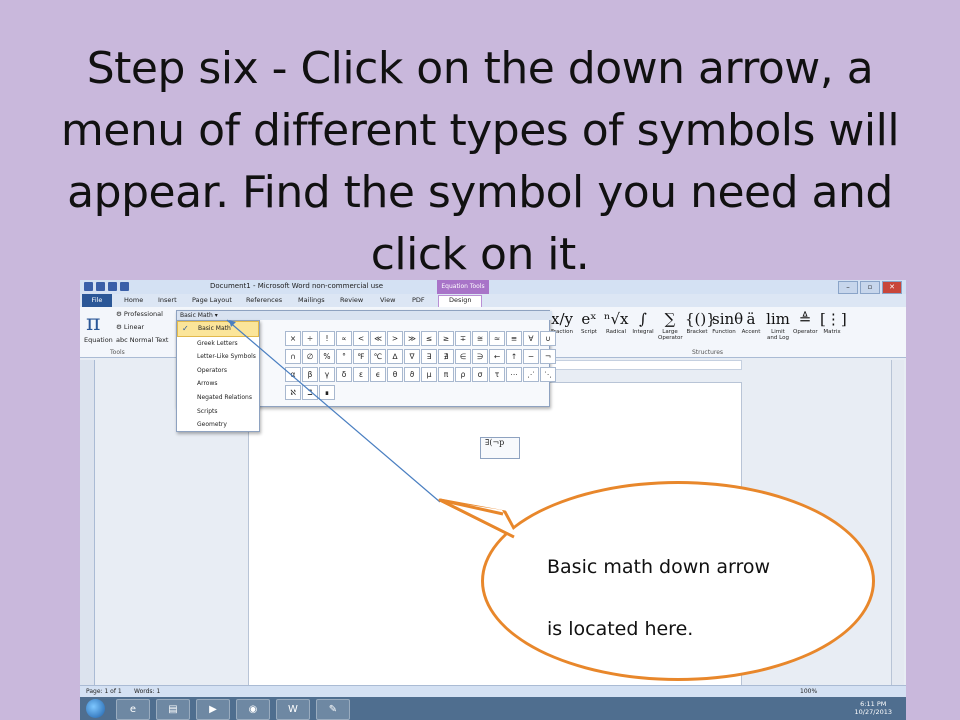 Image resolution: width=960 pixels, height=720 pixels. What do you see at coordinates (106, 286) in the screenshot?
I see `quick-access-toolbar` at bounding box center [106, 286].